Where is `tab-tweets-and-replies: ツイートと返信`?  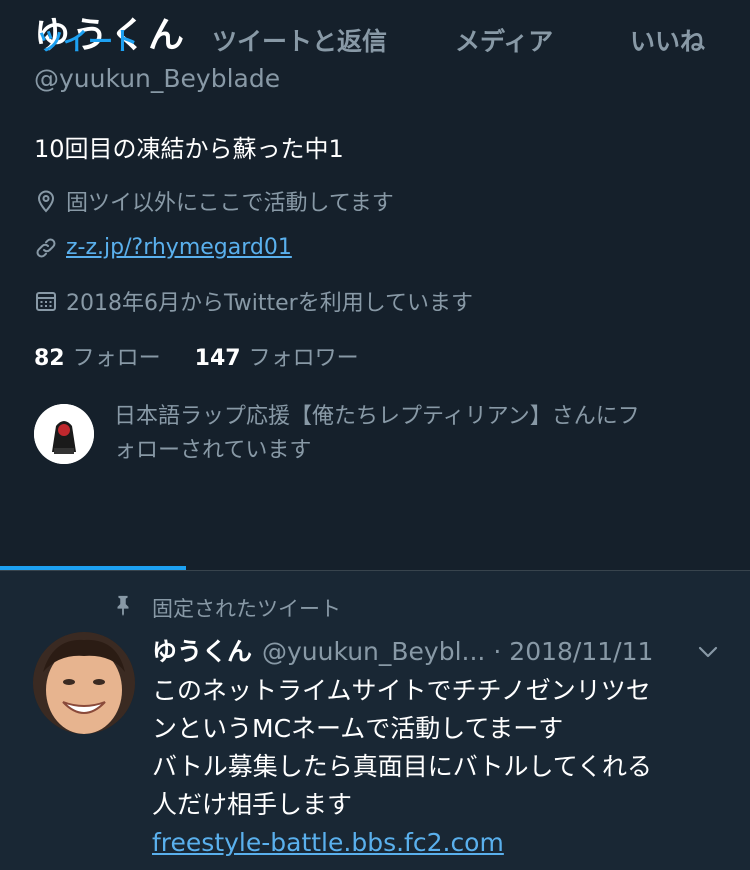 tab-tweets-and-replies: ツイートと返信 is located at coordinates (299, 40).